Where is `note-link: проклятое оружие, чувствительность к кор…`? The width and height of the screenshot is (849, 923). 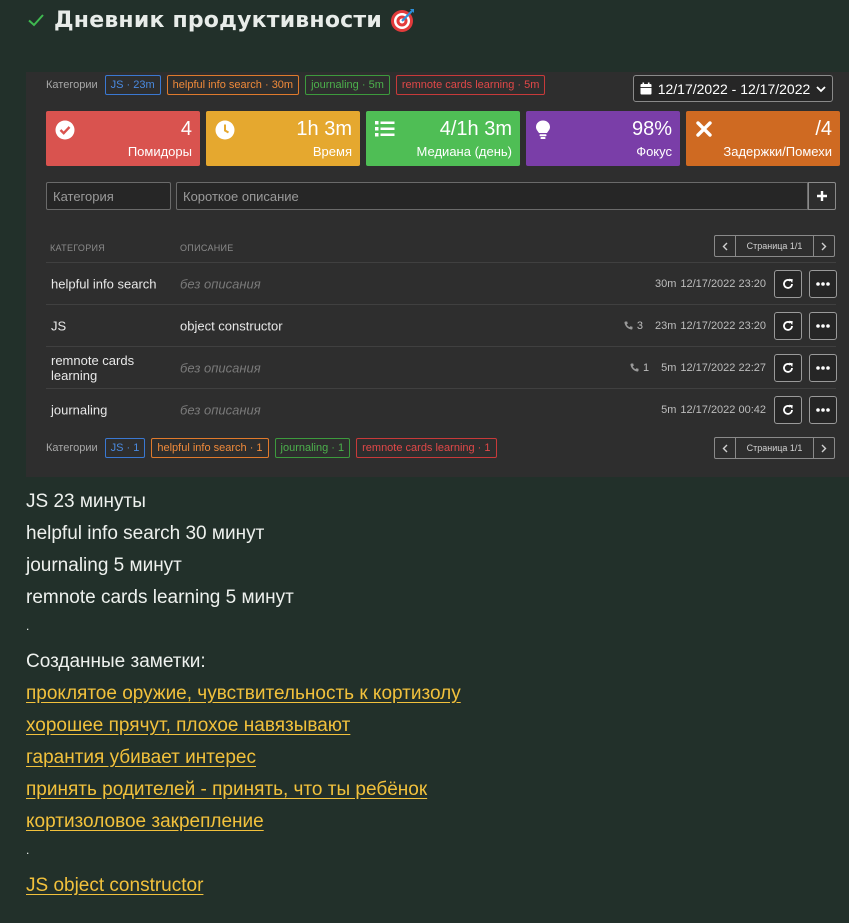 note-link: проклятое оружие, чувствительность к кор… is located at coordinates (243, 693).